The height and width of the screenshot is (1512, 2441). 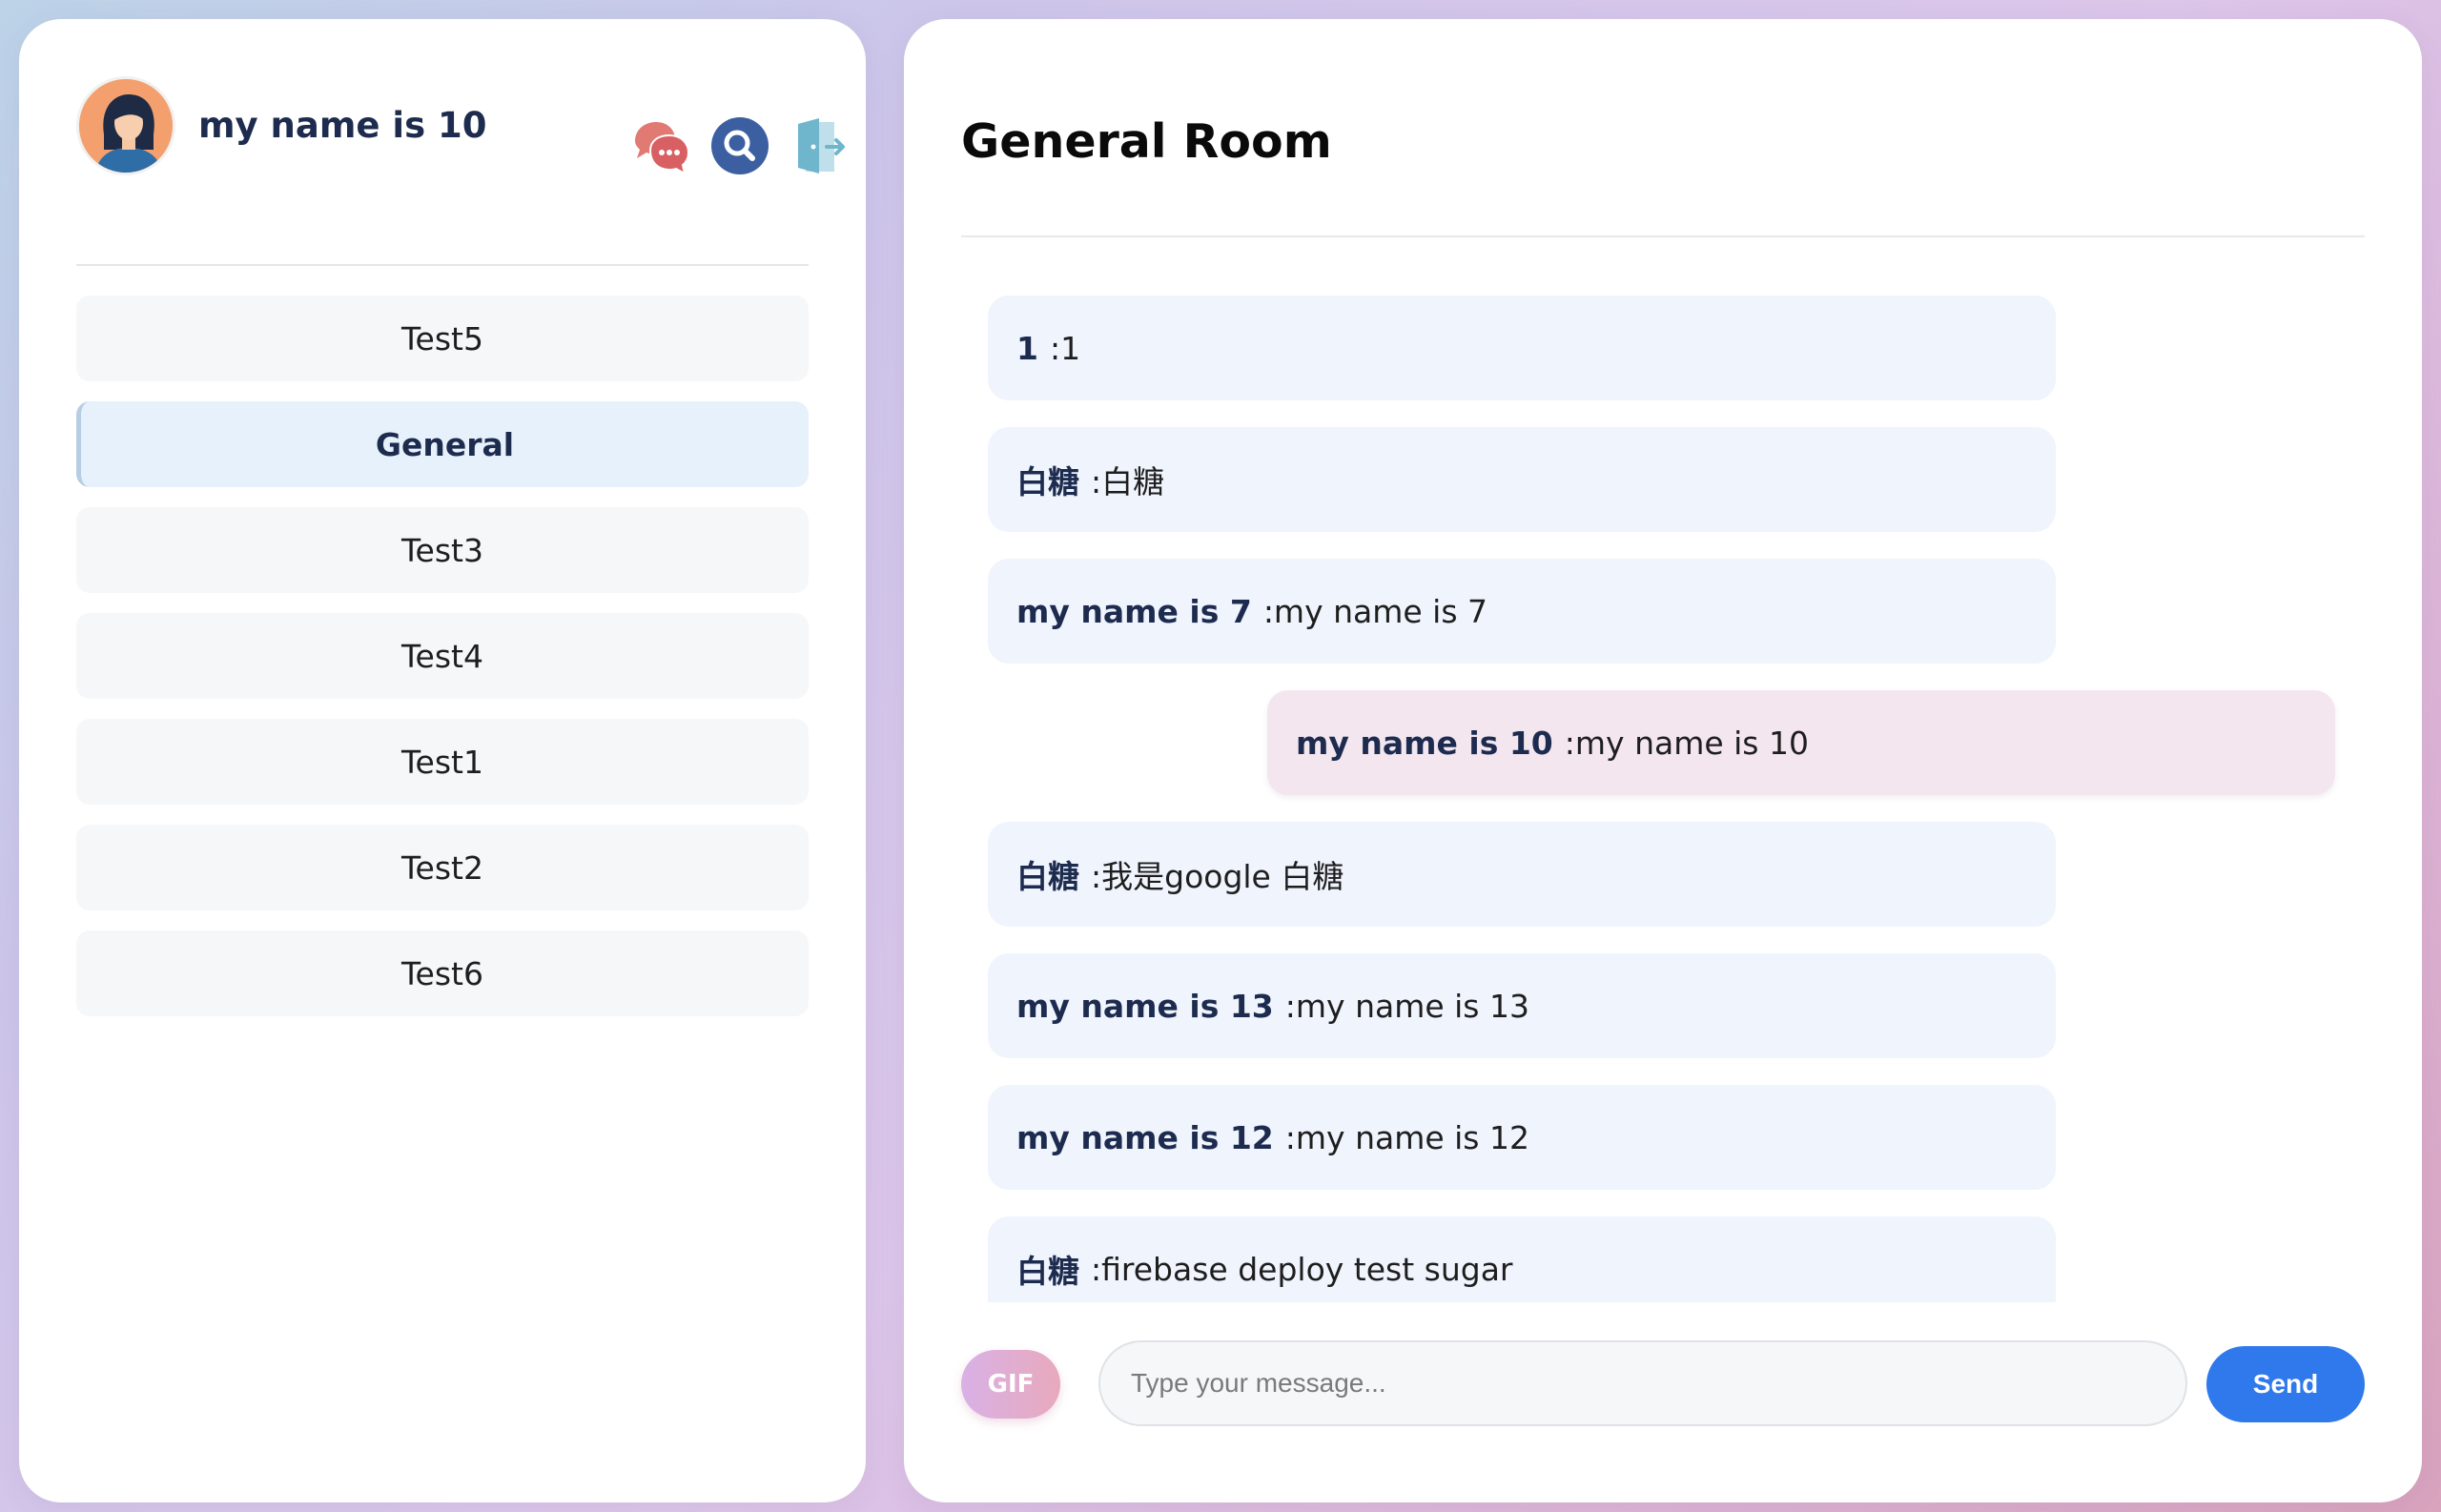 What do you see at coordinates (442, 656) in the screenshot?
I see `room-item-test4: Test4` at bounding box center [442, 656].